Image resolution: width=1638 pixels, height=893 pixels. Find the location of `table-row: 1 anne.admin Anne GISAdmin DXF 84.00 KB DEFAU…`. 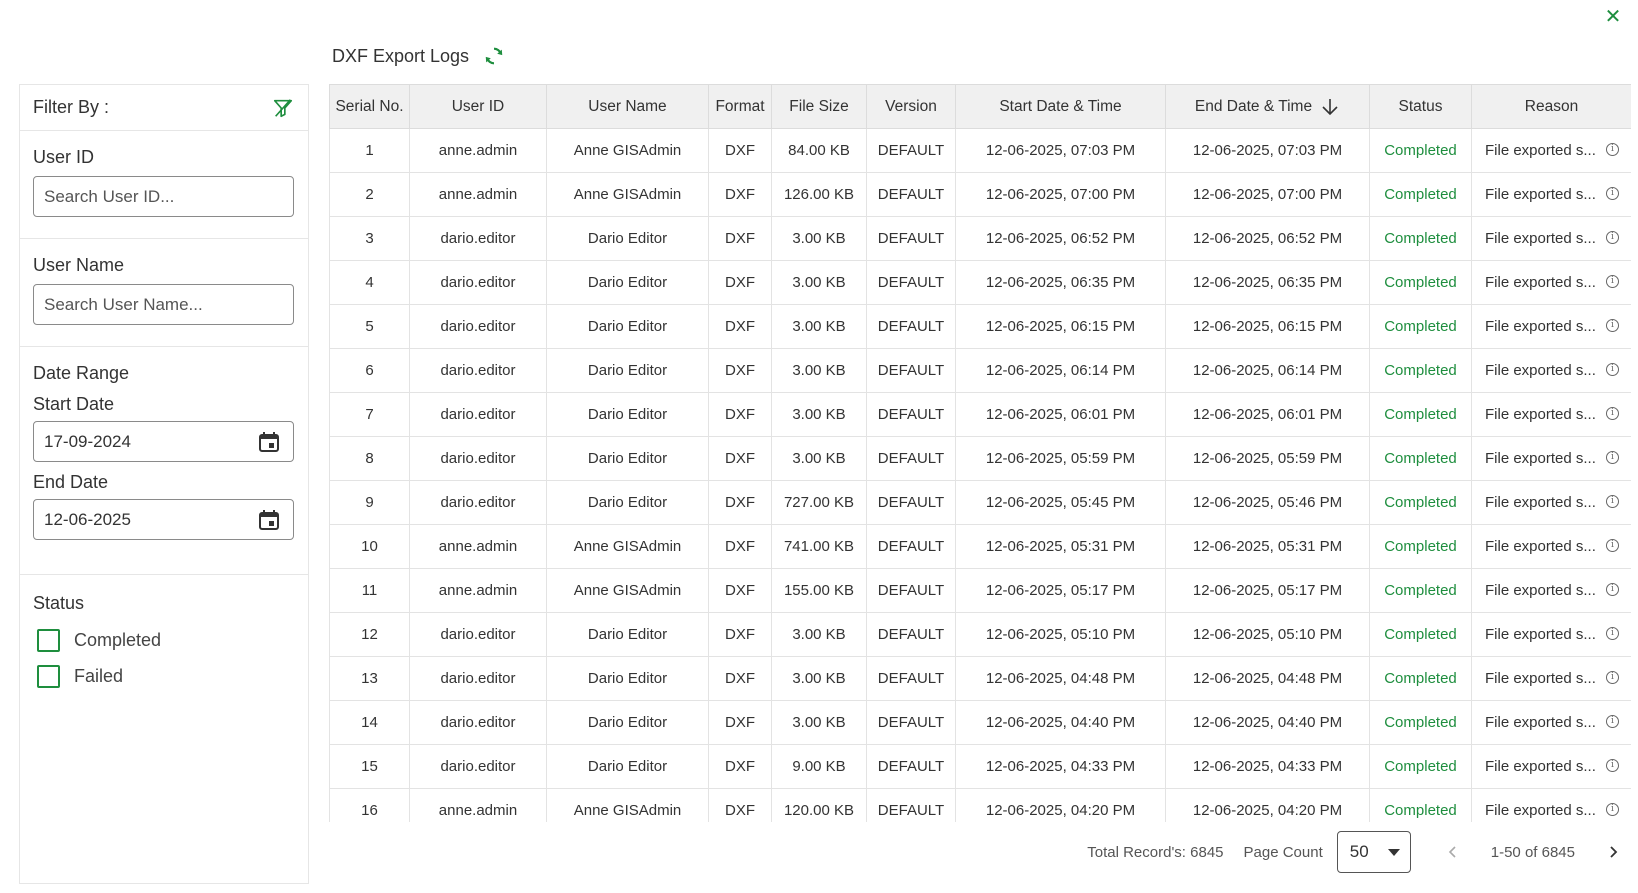

table-row: 1 anne.admin Anne GISAdmin DXF 84.00 KB DEFAU… is located at coordinates (980, 150).